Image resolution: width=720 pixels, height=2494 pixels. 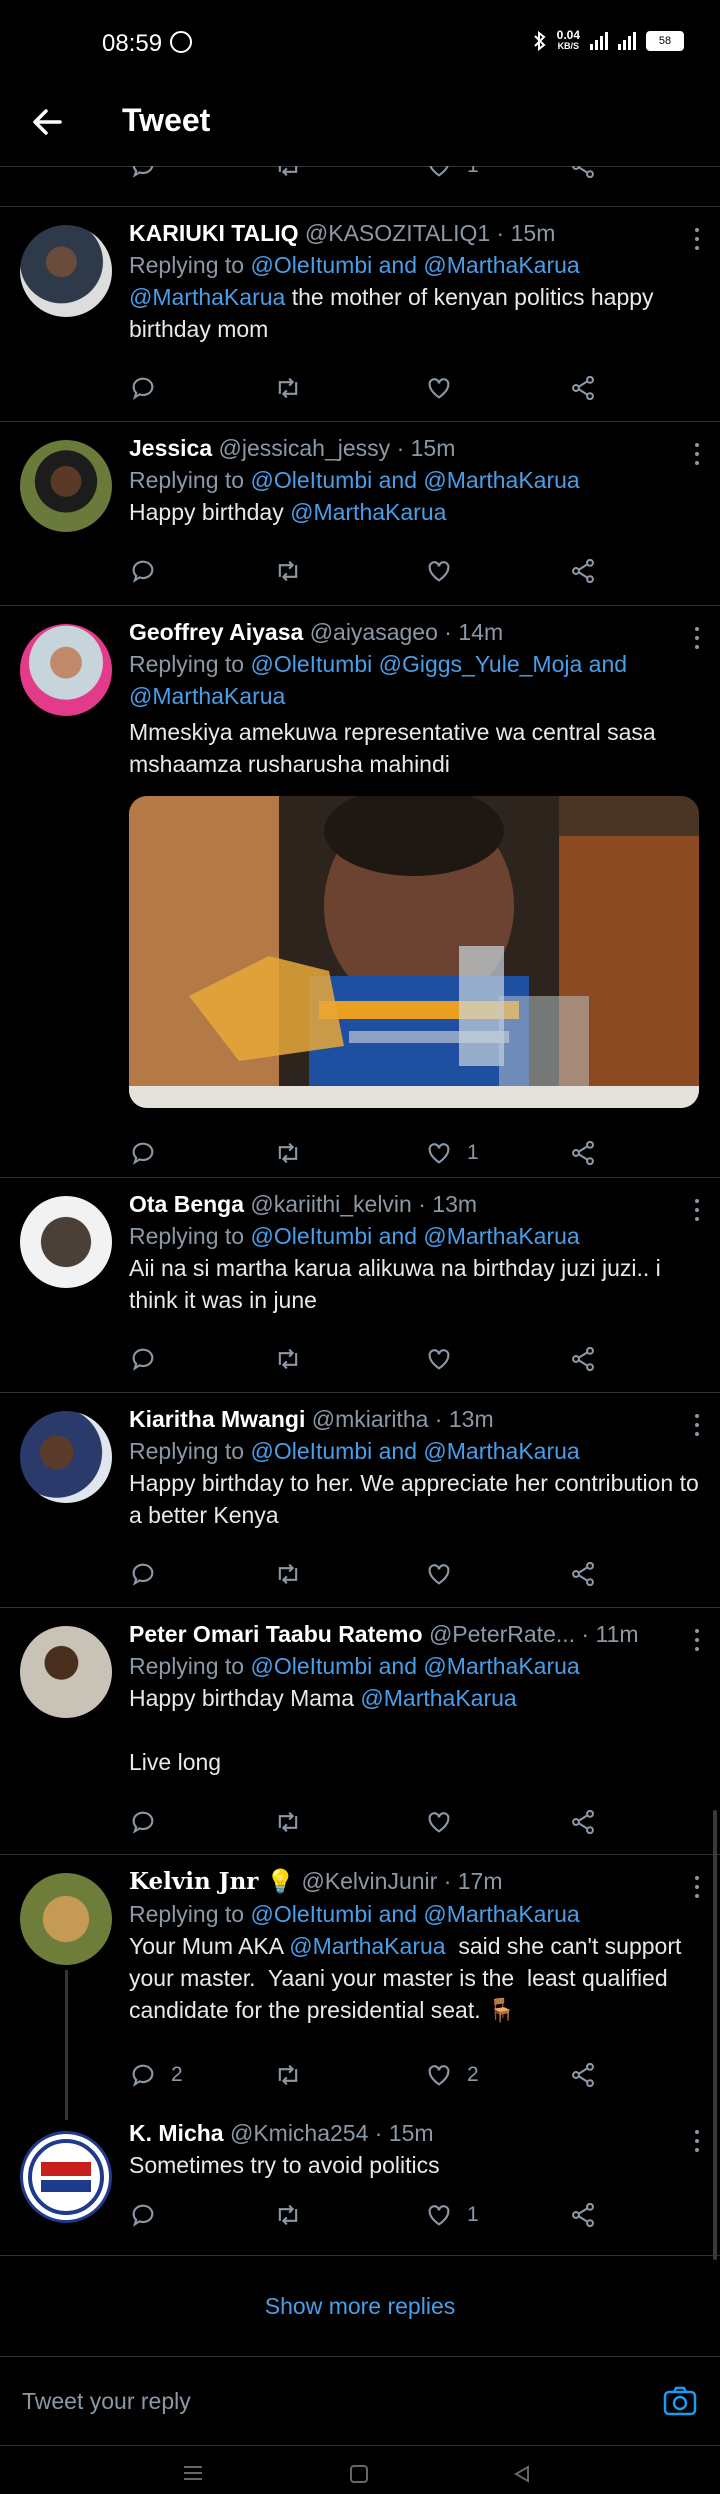 I want to click on tweet-text-line2: Live long, so click(x=175, y=1762).